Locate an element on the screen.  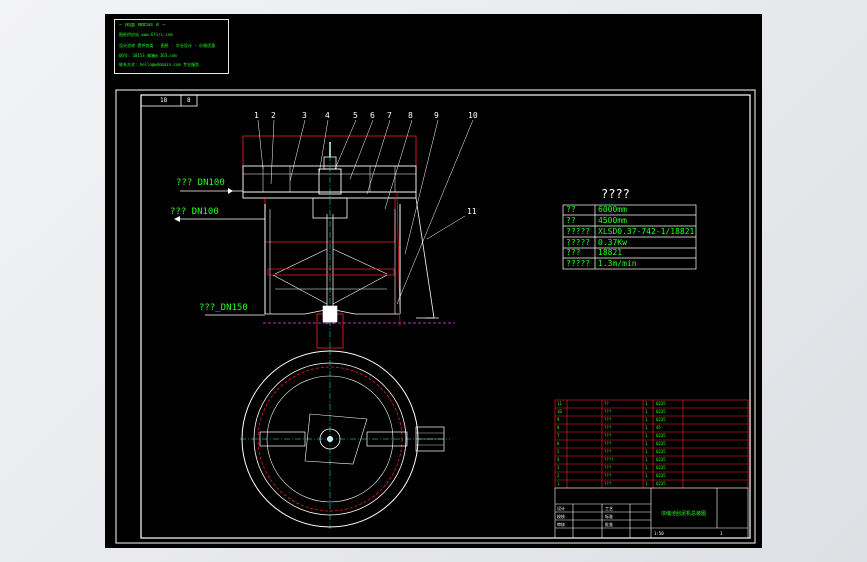
callout-label: 6 is located at coordinates (372, 115).